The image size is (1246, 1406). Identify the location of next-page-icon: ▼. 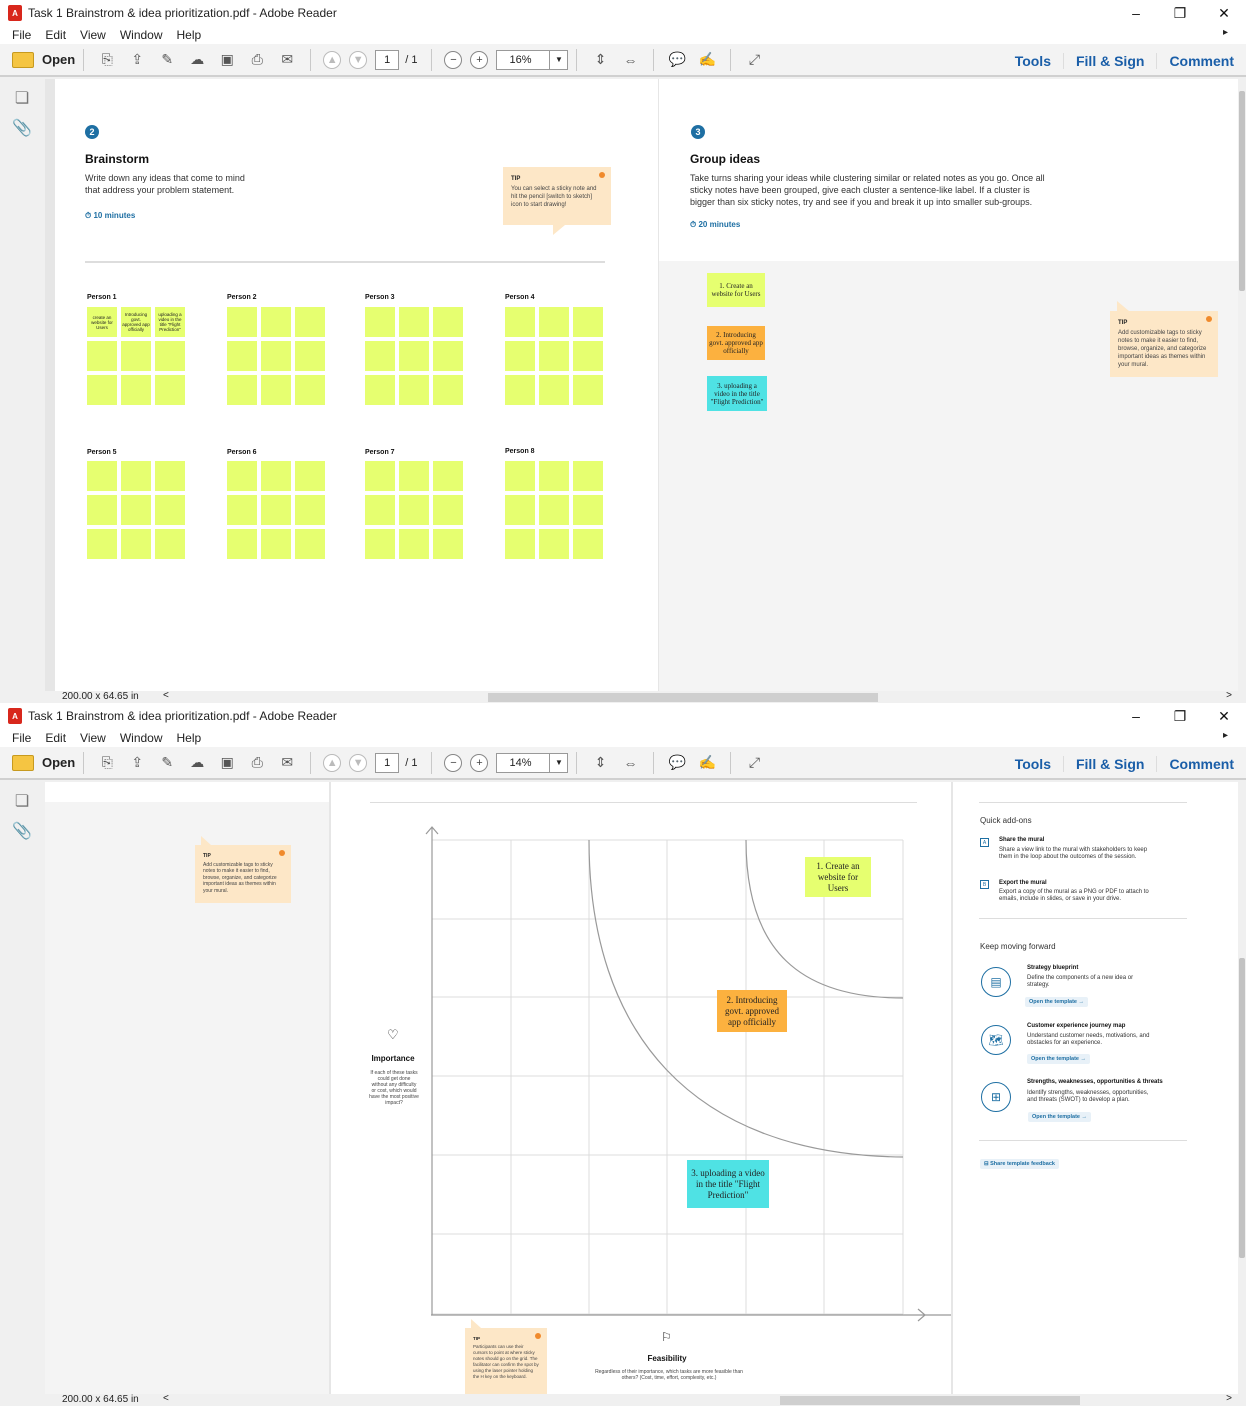
(358, 762).